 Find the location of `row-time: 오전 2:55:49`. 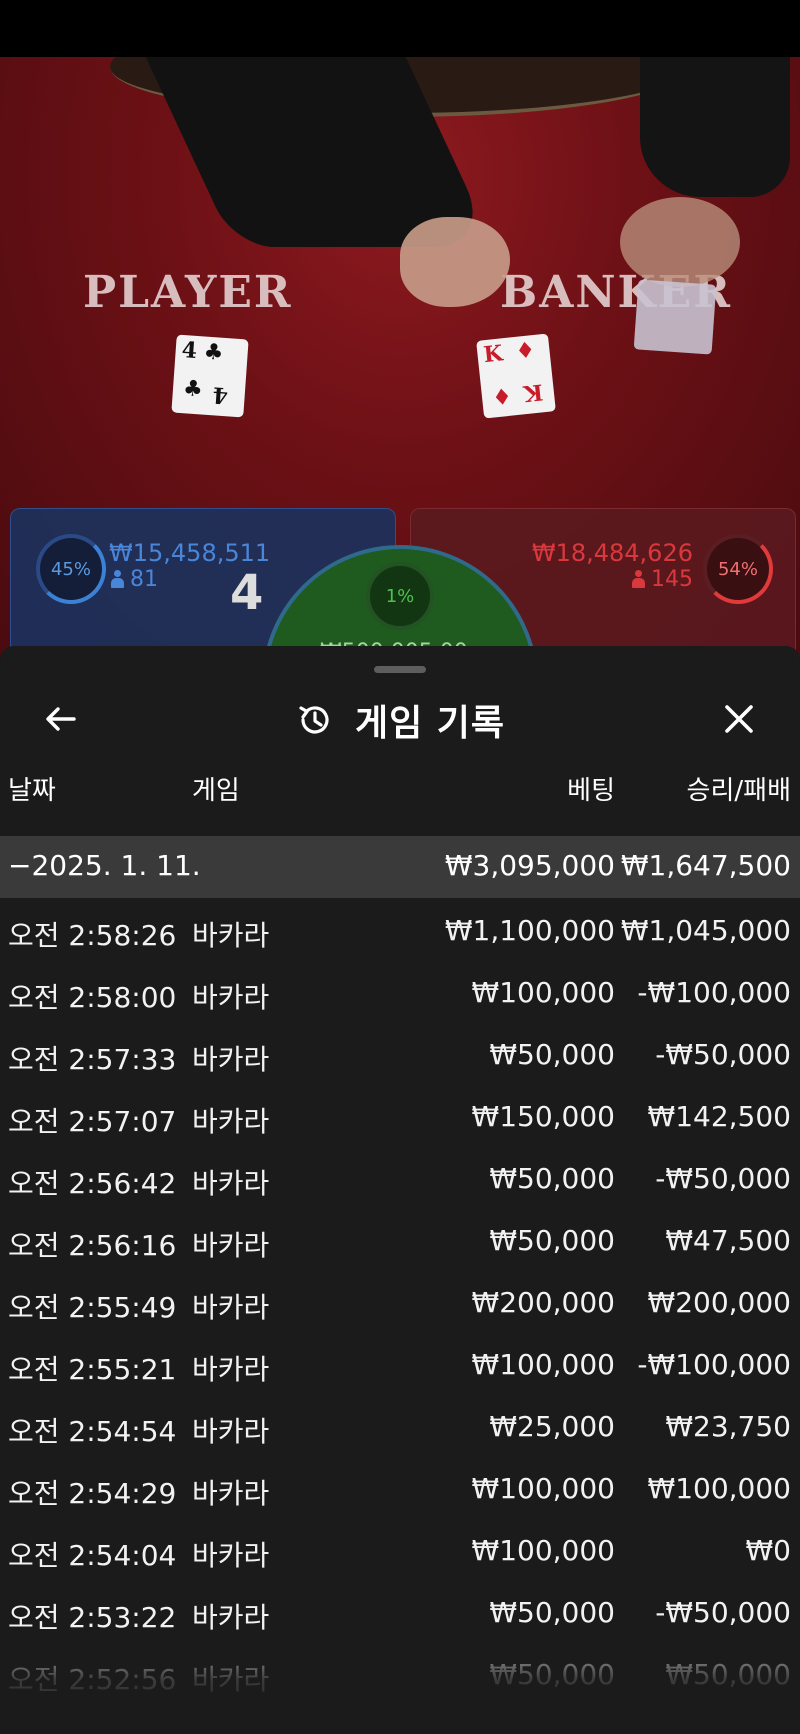

row-time: 오전 2:55:49 is located at coordinates (92, 1307).